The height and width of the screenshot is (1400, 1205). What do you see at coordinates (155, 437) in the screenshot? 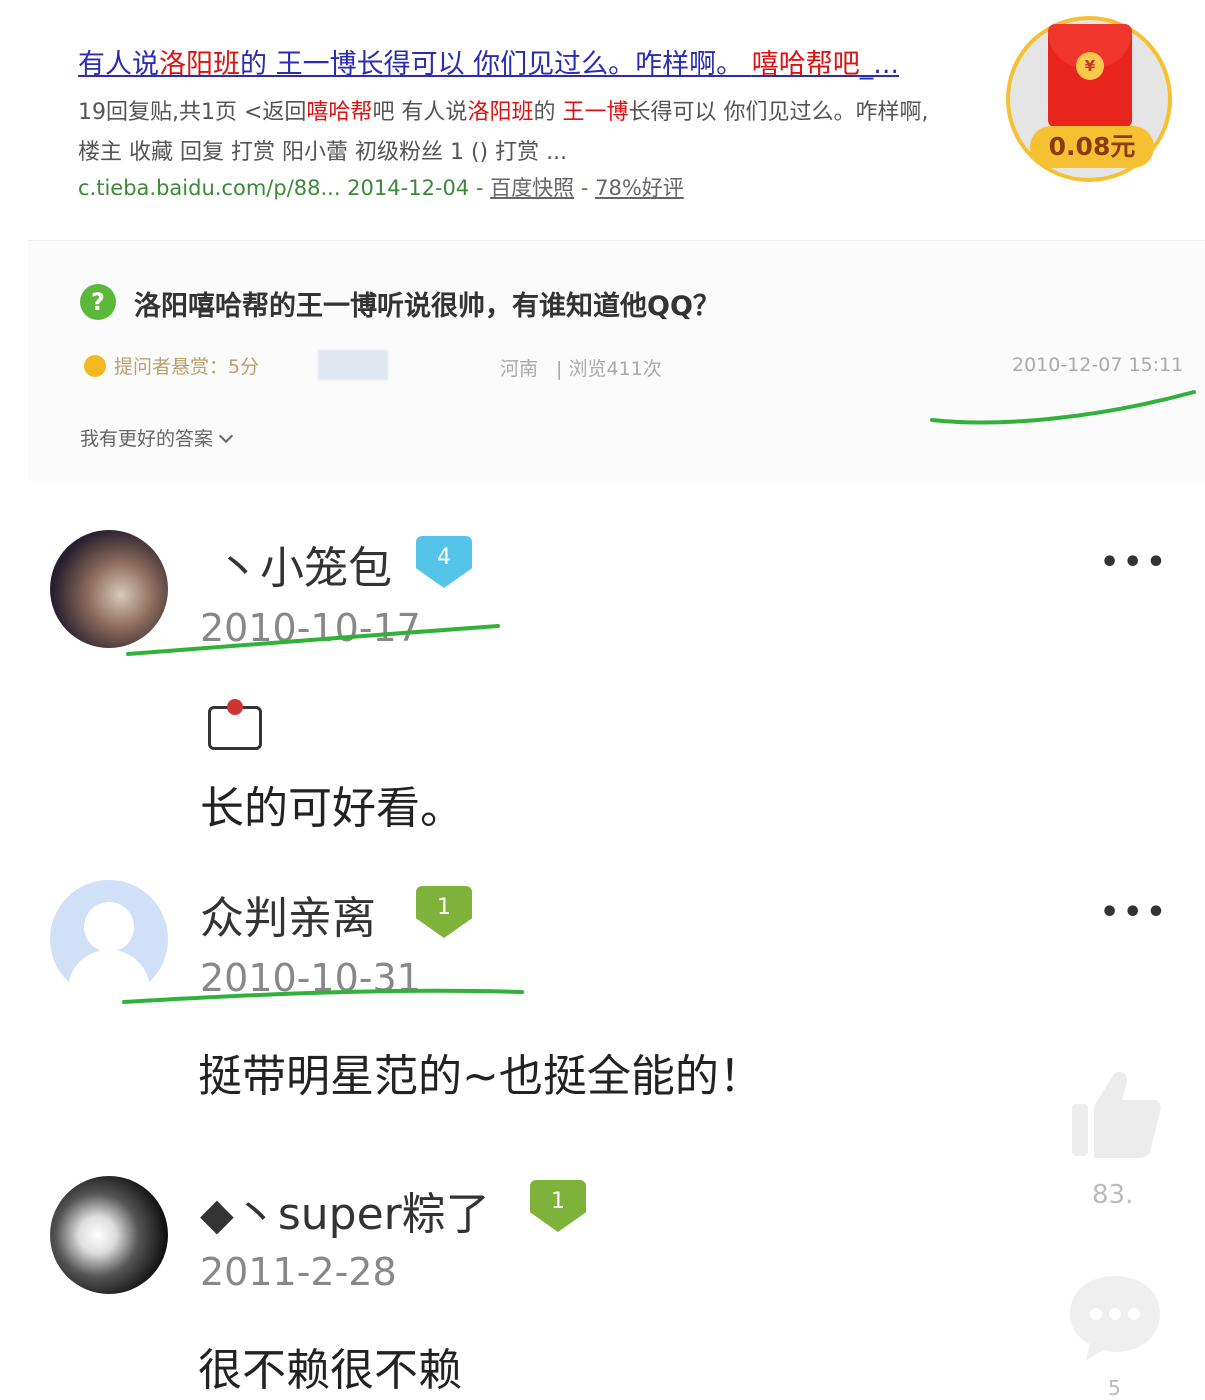
I see `better-answer-dropdown: 我有更好的答案` at bounding box center [155, 437].